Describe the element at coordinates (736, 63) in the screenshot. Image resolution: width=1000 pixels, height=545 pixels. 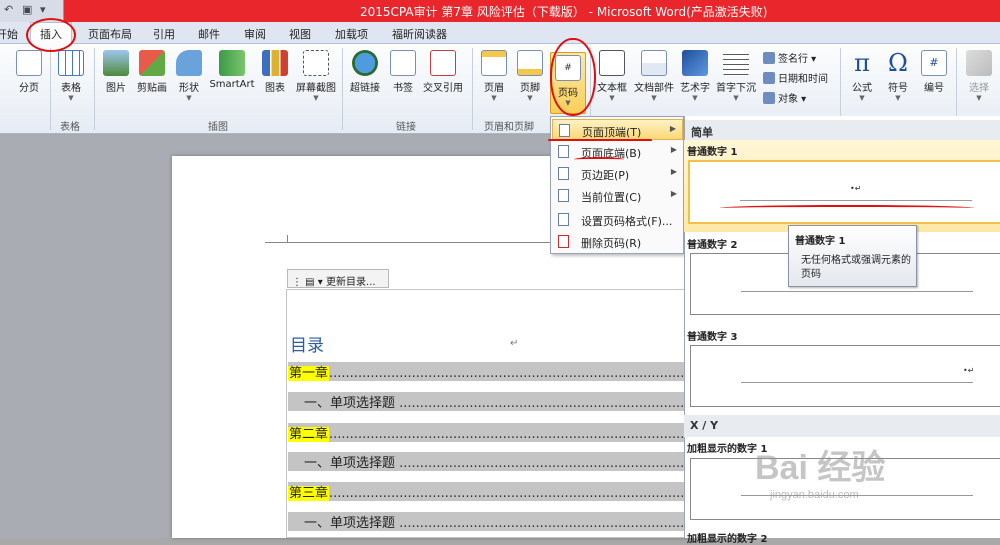
I see `dropcap-icon` at that location.